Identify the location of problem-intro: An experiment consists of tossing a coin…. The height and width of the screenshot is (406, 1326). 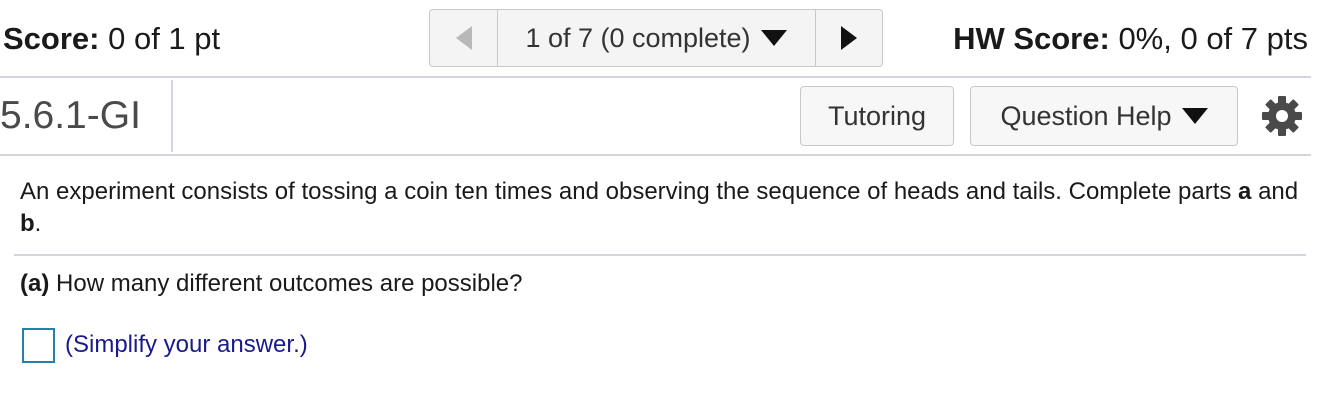
(626, 191).